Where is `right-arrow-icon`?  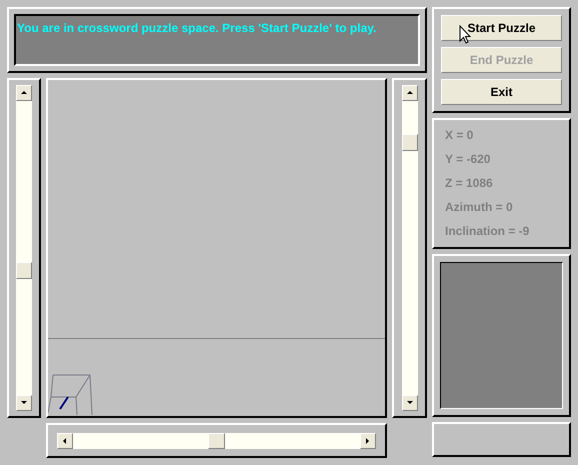
right-arrow-icon is located at coordinates (368, 440).